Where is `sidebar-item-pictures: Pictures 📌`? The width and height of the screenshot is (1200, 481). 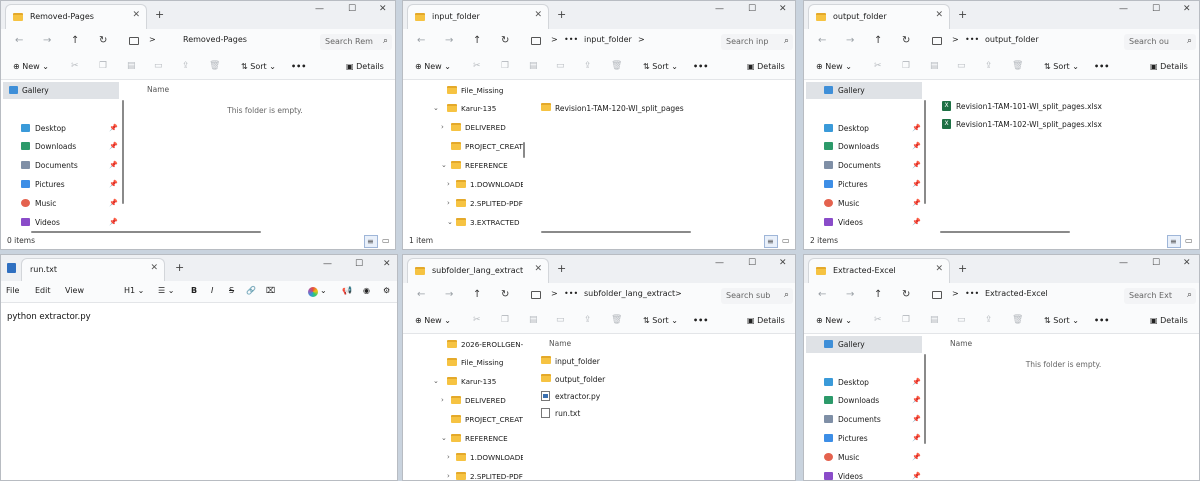
sidebar-item-pictures: Pictures 📌 is located at coordinates (61, 184).